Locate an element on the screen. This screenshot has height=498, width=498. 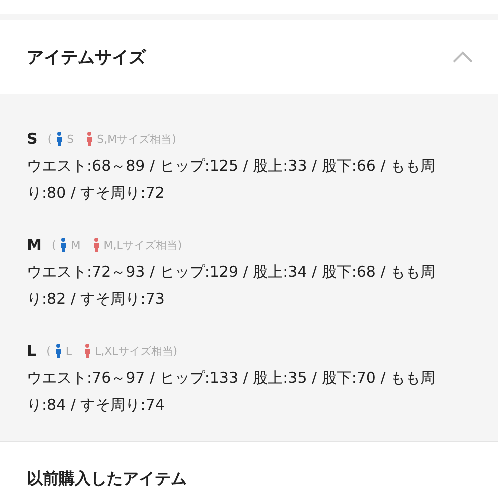
women-size: S,Mサイズ相当) is located at coordinates (136, 139).